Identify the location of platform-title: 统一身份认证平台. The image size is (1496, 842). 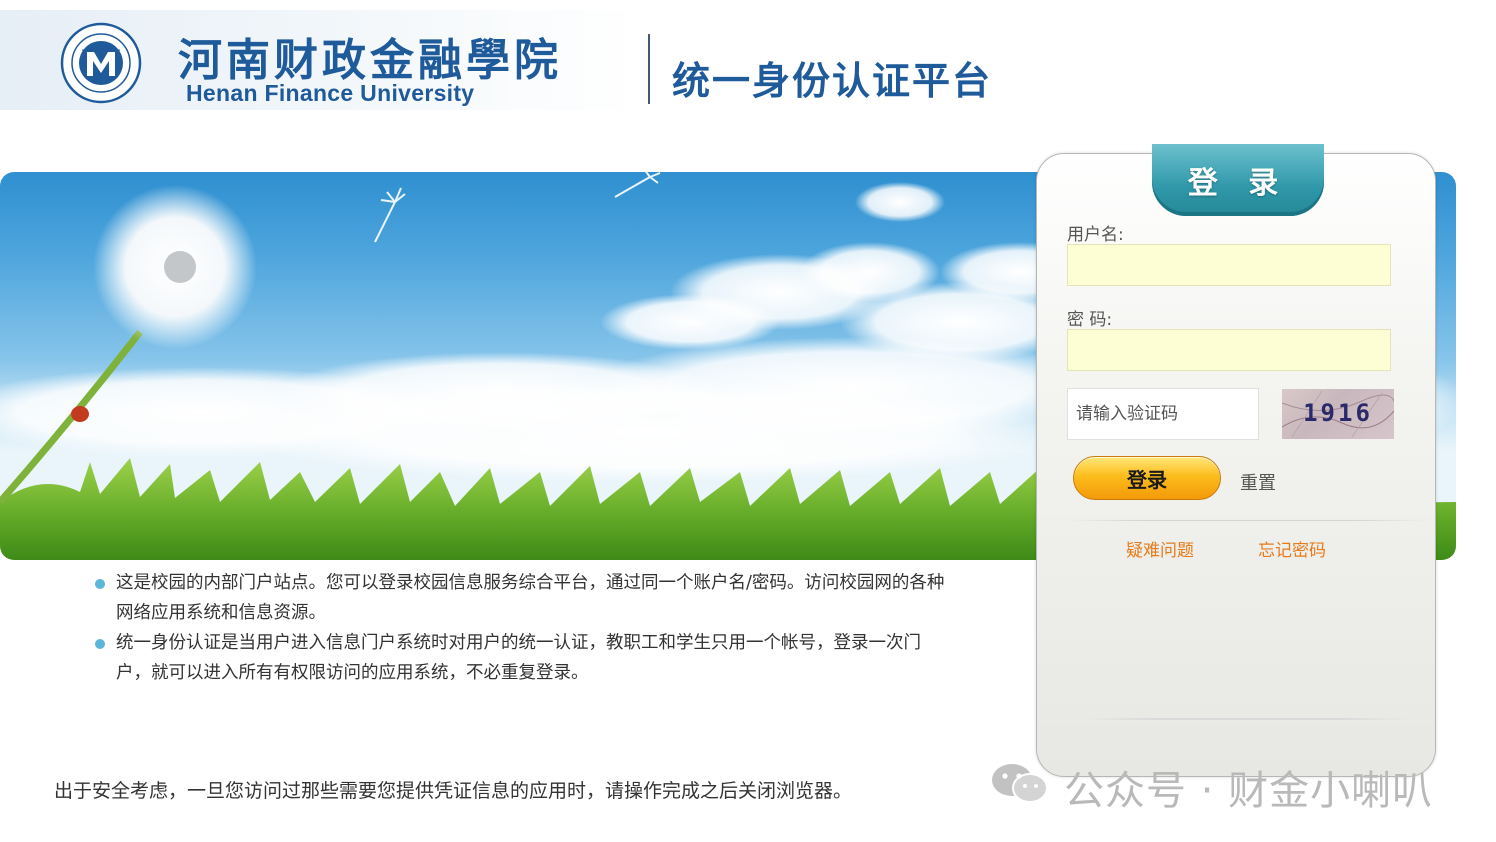
(832, 80).